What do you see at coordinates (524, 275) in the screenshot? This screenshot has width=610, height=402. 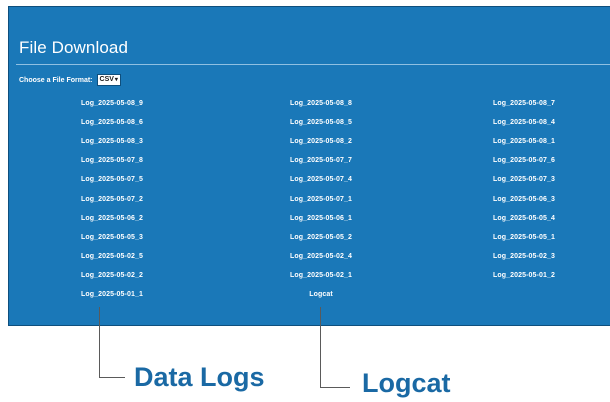 I see `log-file-link: Log_2025-05-01_2` at bounding box center [524, 275].